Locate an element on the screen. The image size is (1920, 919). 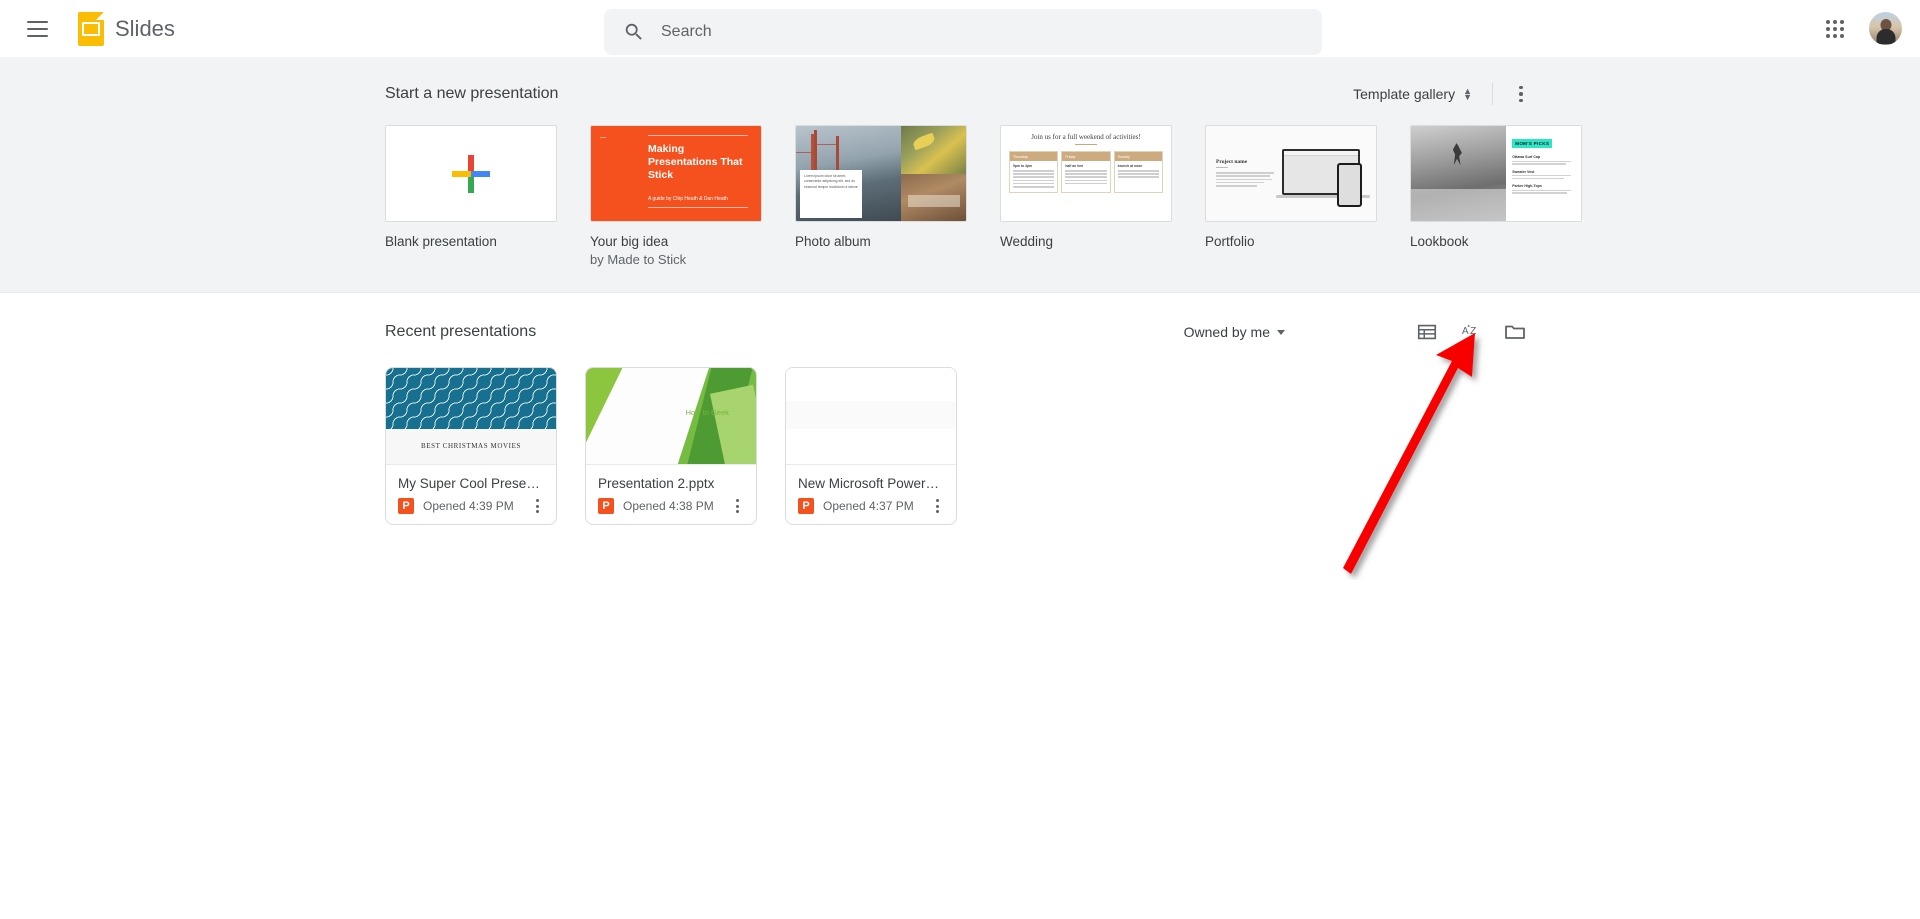
lookbook-item-3: Parker High-Tops is located at coordinates (1527, 186).